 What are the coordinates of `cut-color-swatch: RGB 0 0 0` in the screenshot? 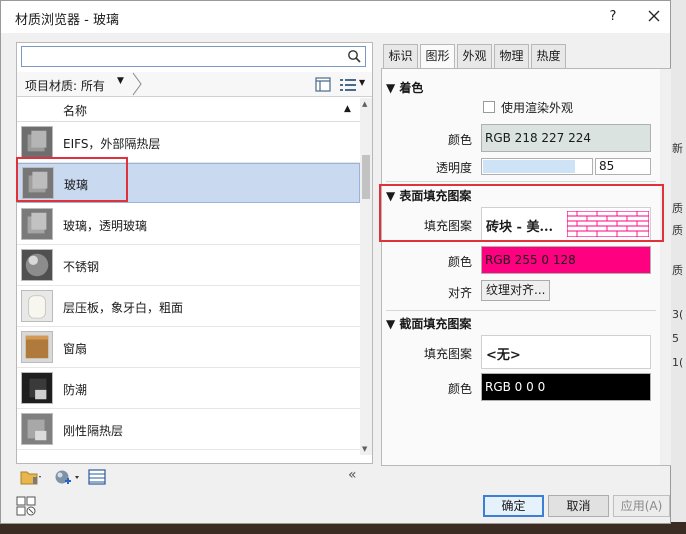 It's located at (566, 387).